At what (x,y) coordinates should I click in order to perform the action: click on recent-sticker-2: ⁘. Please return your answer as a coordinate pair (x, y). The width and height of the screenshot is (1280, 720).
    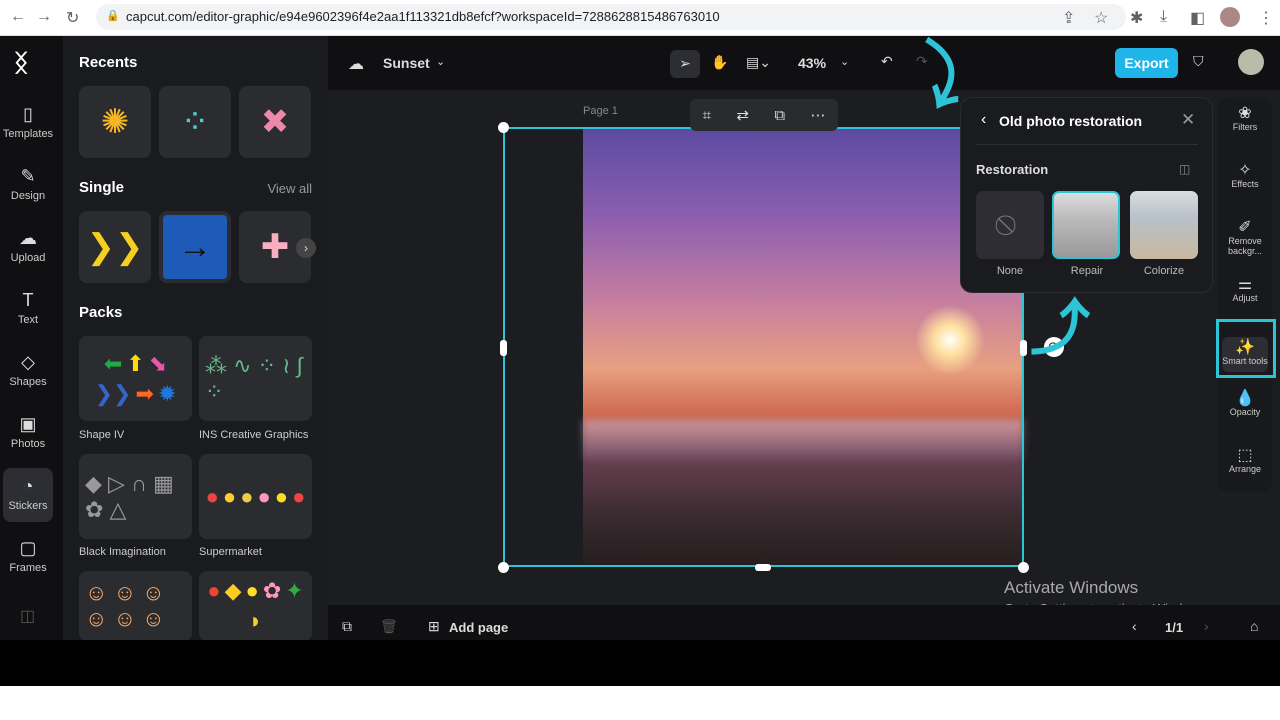
    Looking at the image, I should click on (195, 122).